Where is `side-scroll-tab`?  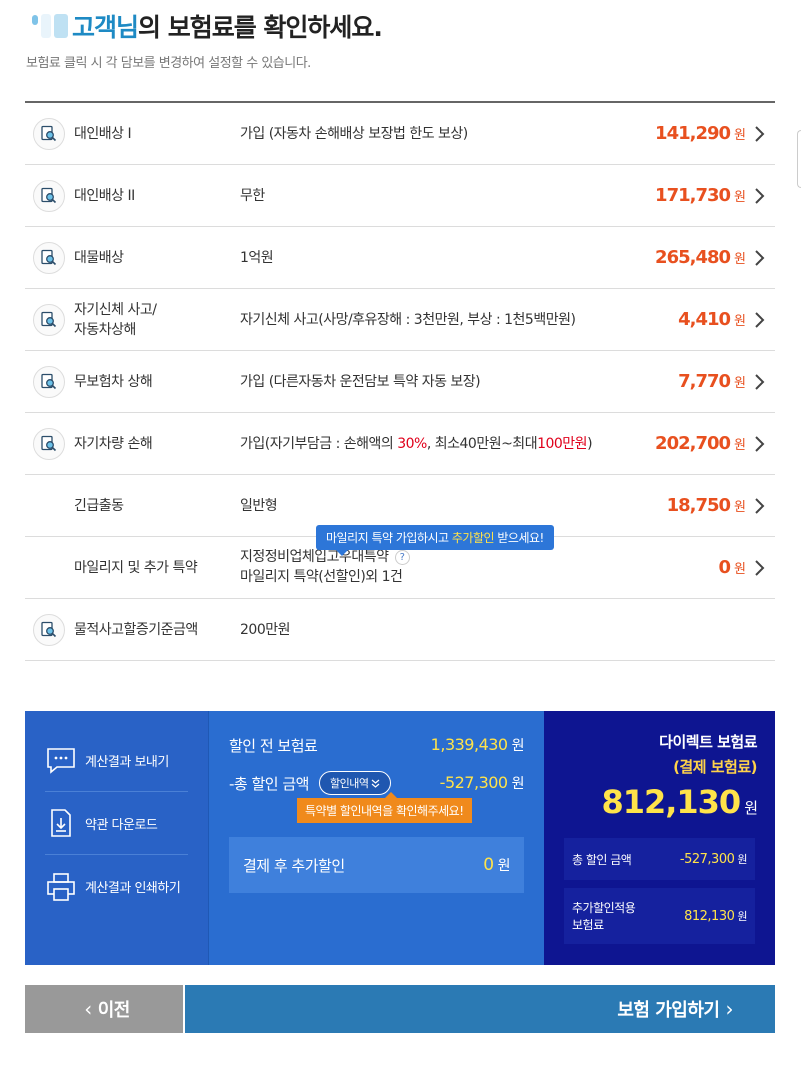
side-scroll-tab is located at coordinates (799, 159).